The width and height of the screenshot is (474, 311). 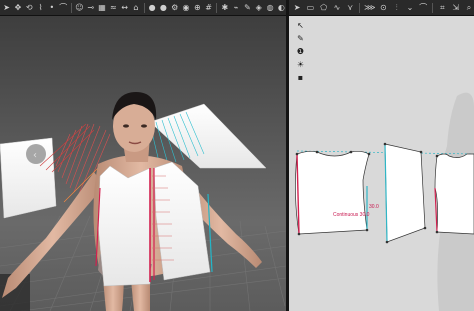 What do you see at coordinates (247, 7) in the screenshot?
I see `paint-icon: ✎` at bounding box center [247, 7].